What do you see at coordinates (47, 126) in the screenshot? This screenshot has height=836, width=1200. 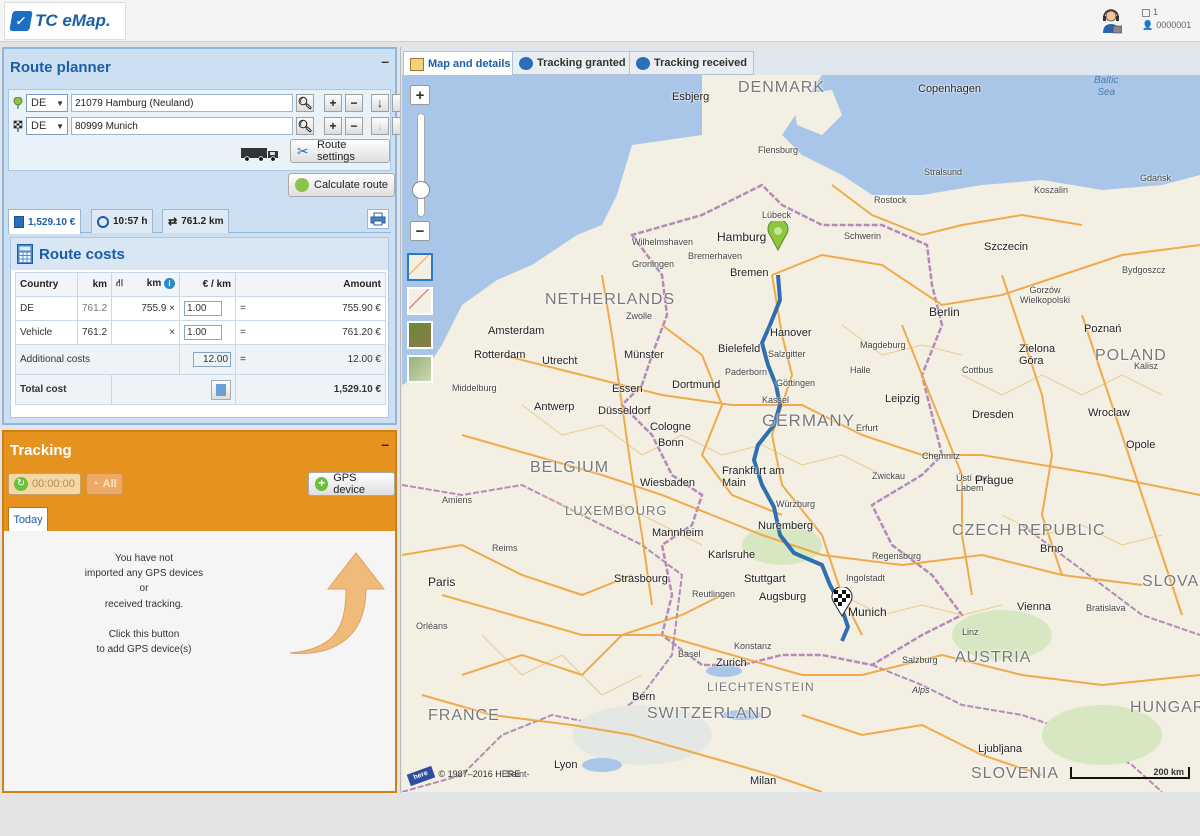 I see `end-country-select: DE ▼` at bounding box center [47, 126].